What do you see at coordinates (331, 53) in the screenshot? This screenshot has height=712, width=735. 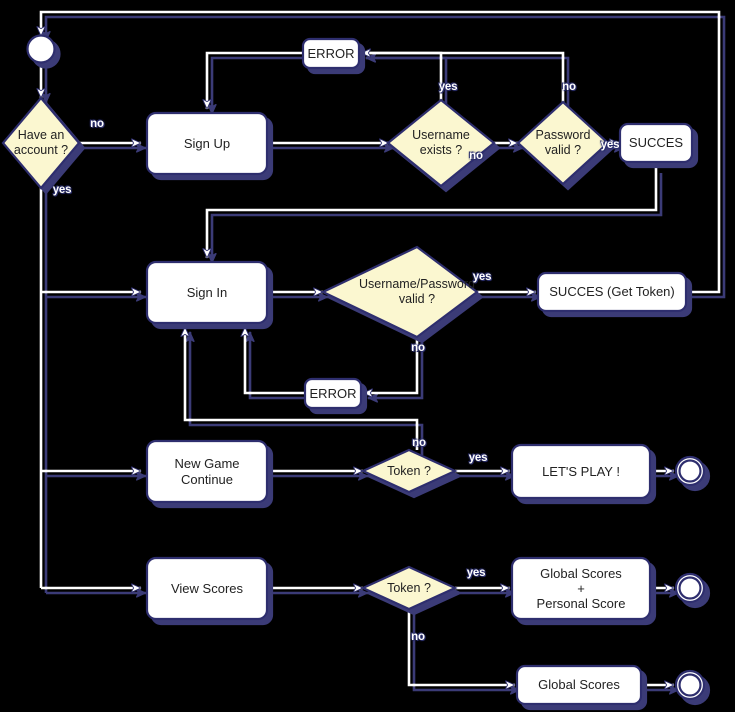 I see `node-error-signup` at bounding box center [331, 53].